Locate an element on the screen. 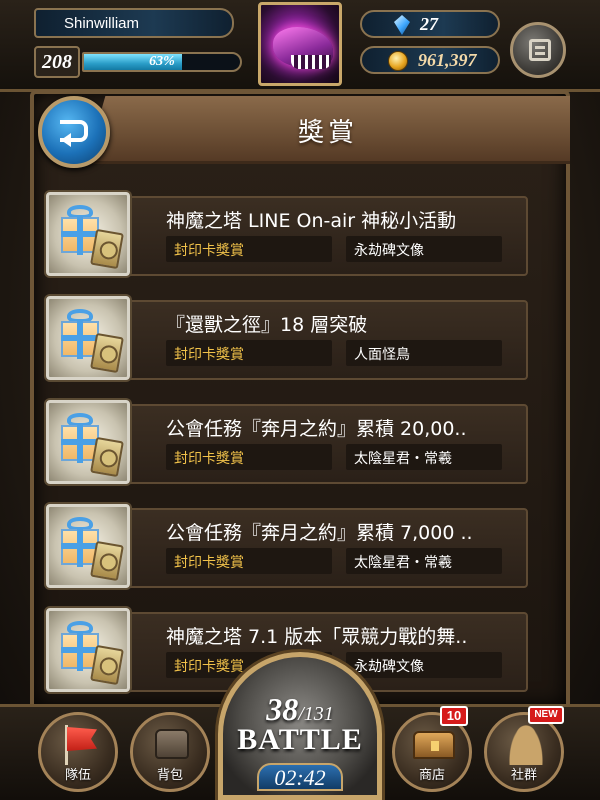 Image resolution: width=600 pixels, height=800 pixels. flag-icon is located at coordinates (82, 739).